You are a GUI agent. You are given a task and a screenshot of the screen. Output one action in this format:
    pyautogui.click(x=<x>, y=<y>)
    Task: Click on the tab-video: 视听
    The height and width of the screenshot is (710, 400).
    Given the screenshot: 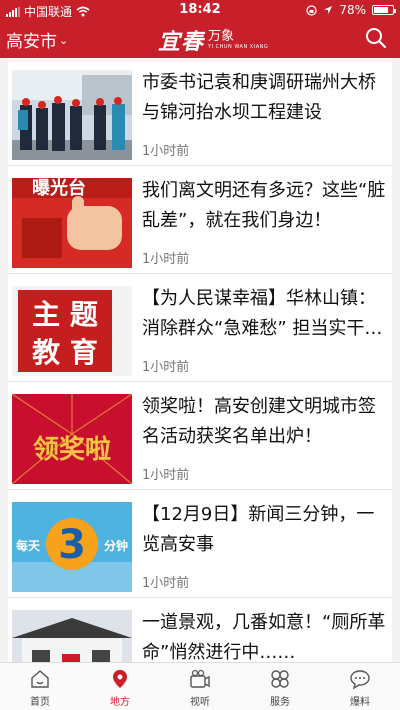 What is the action you would take?
    pyautogui.click(x=200, y=686)
    